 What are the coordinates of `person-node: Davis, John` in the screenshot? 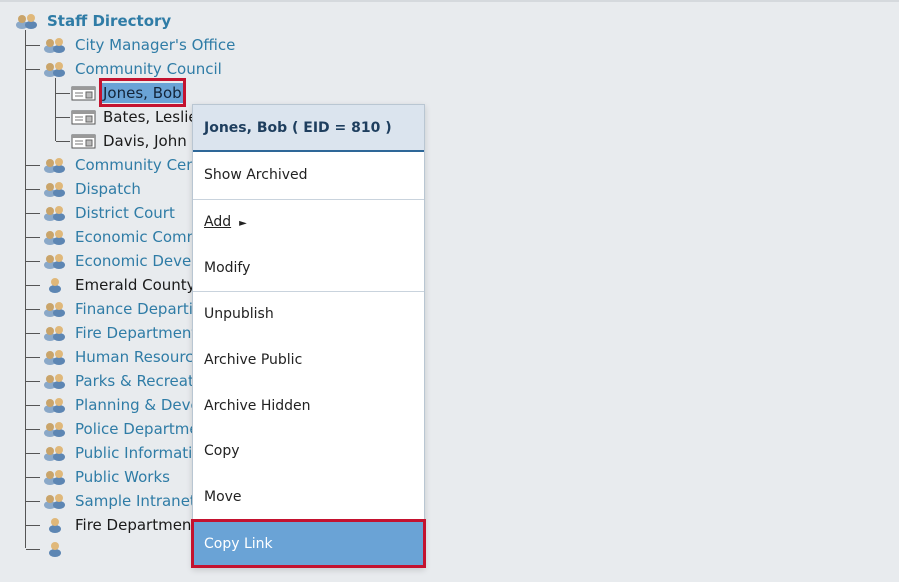 It's located at (136, 141).